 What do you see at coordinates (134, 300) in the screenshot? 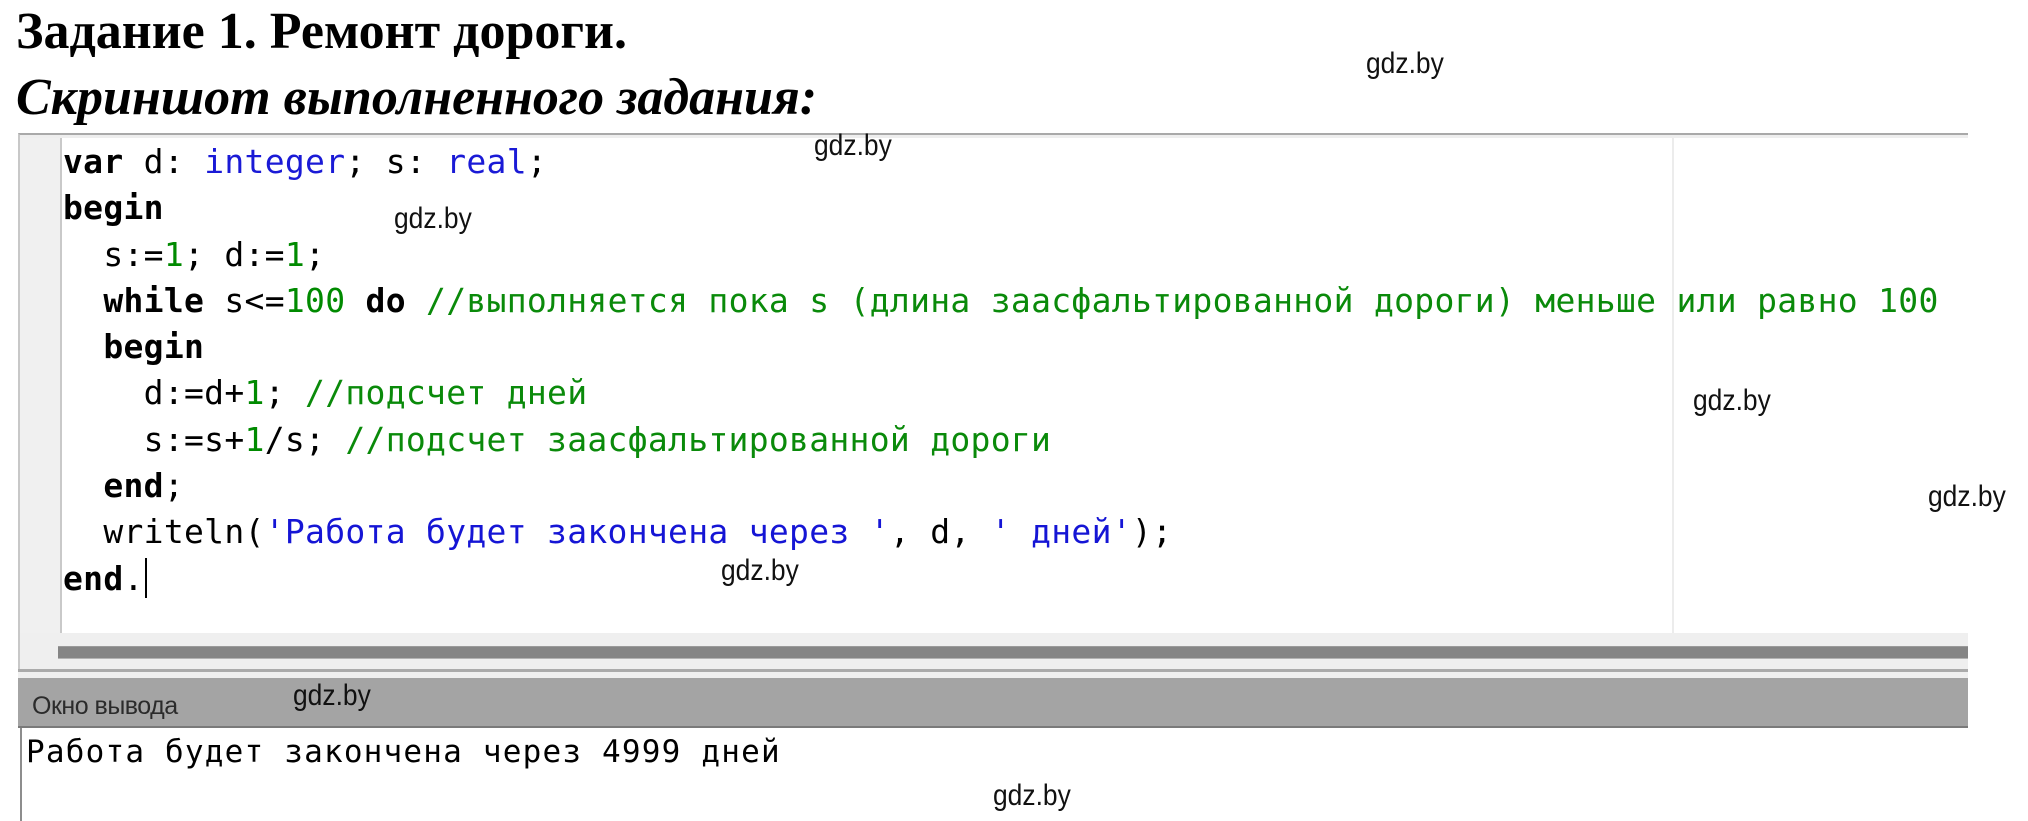
I see `code-token-keyword: while` at bounding box center [134, 300].